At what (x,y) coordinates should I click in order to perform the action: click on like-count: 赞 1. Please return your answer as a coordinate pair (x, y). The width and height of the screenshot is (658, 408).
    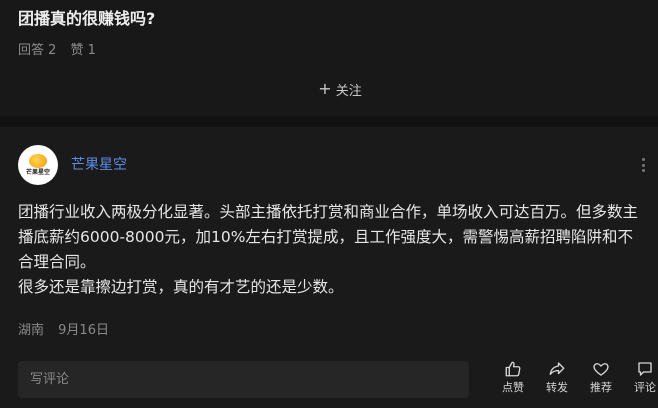
    Looking at the image, I should click on (83, 50).